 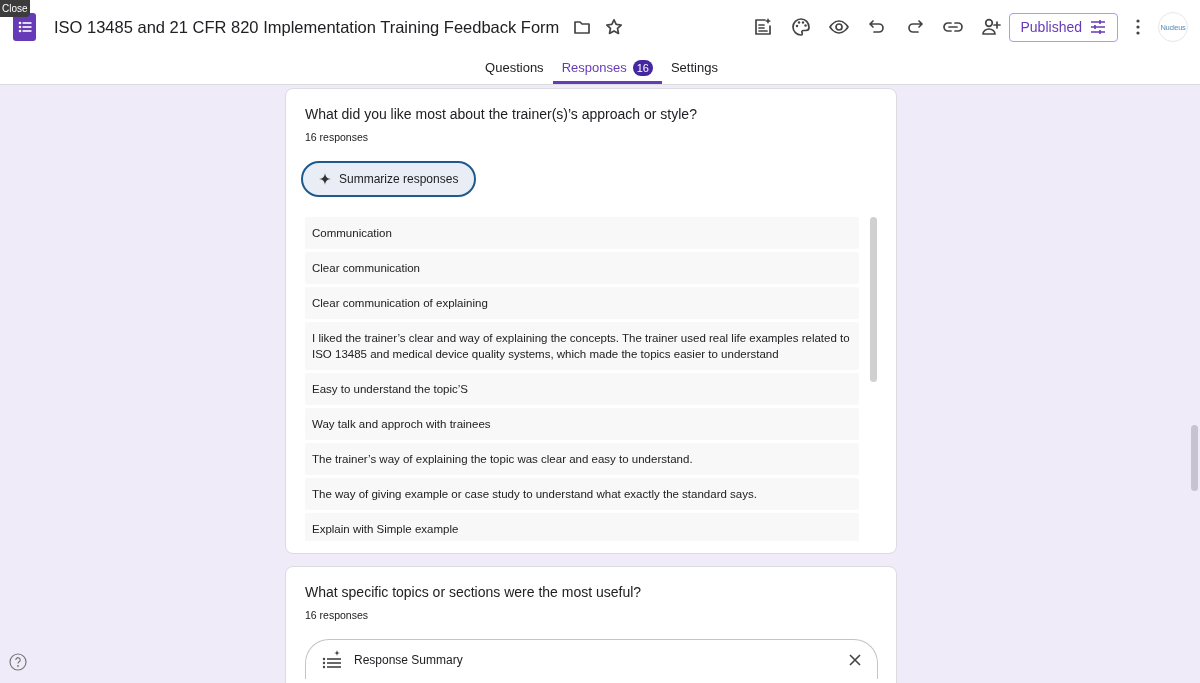 I want to click on help-icon, so click(x=18, y=662).